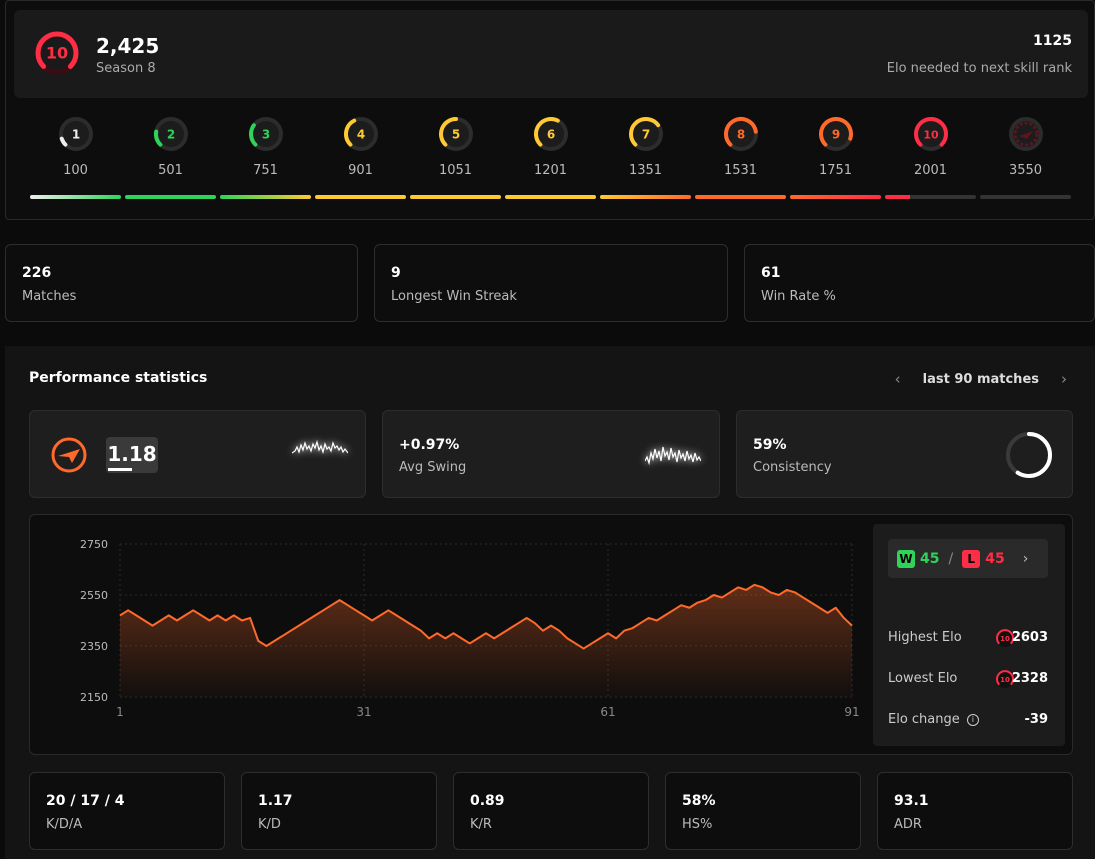  What do you see at coordinates (835, 157) in the screenshot?
I see `skill-level-9: 9 1751` at bounding box center [835, 157].